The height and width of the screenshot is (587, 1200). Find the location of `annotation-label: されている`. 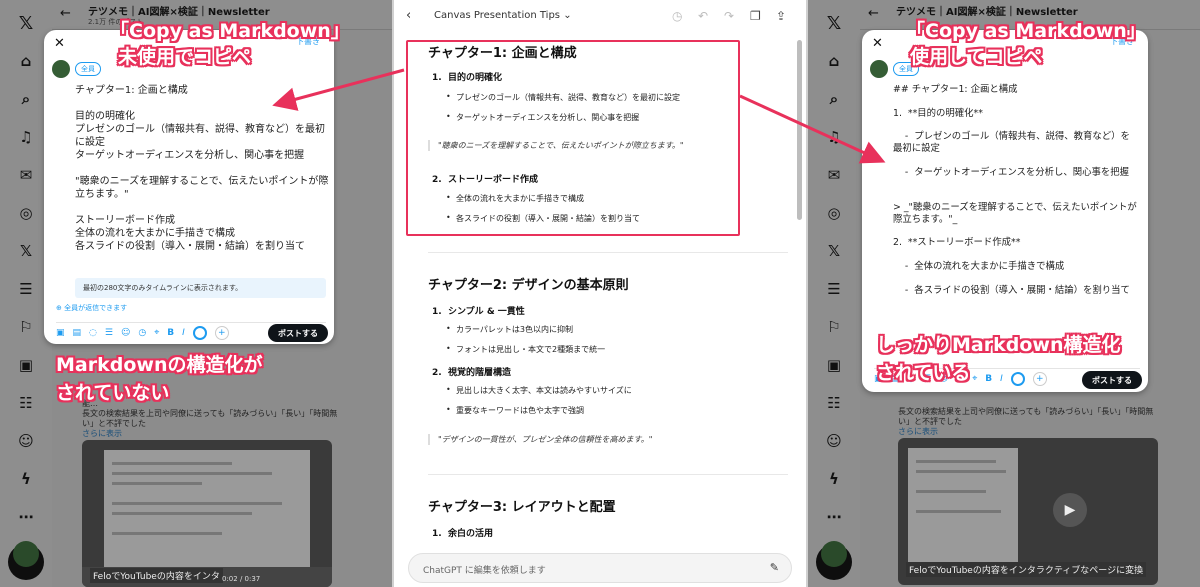

annotation-label: されている is located at coordinates (923, 373).